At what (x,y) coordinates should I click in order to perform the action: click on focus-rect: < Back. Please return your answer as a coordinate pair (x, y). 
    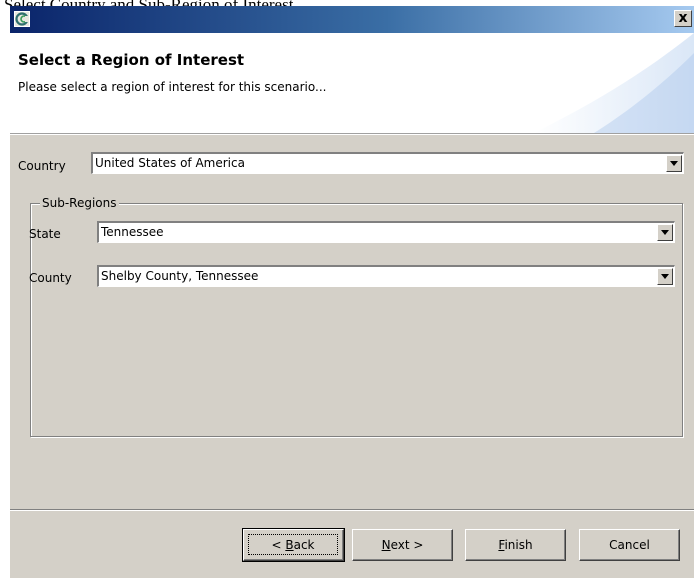
    Looking at the image, I should click on (293, 544).